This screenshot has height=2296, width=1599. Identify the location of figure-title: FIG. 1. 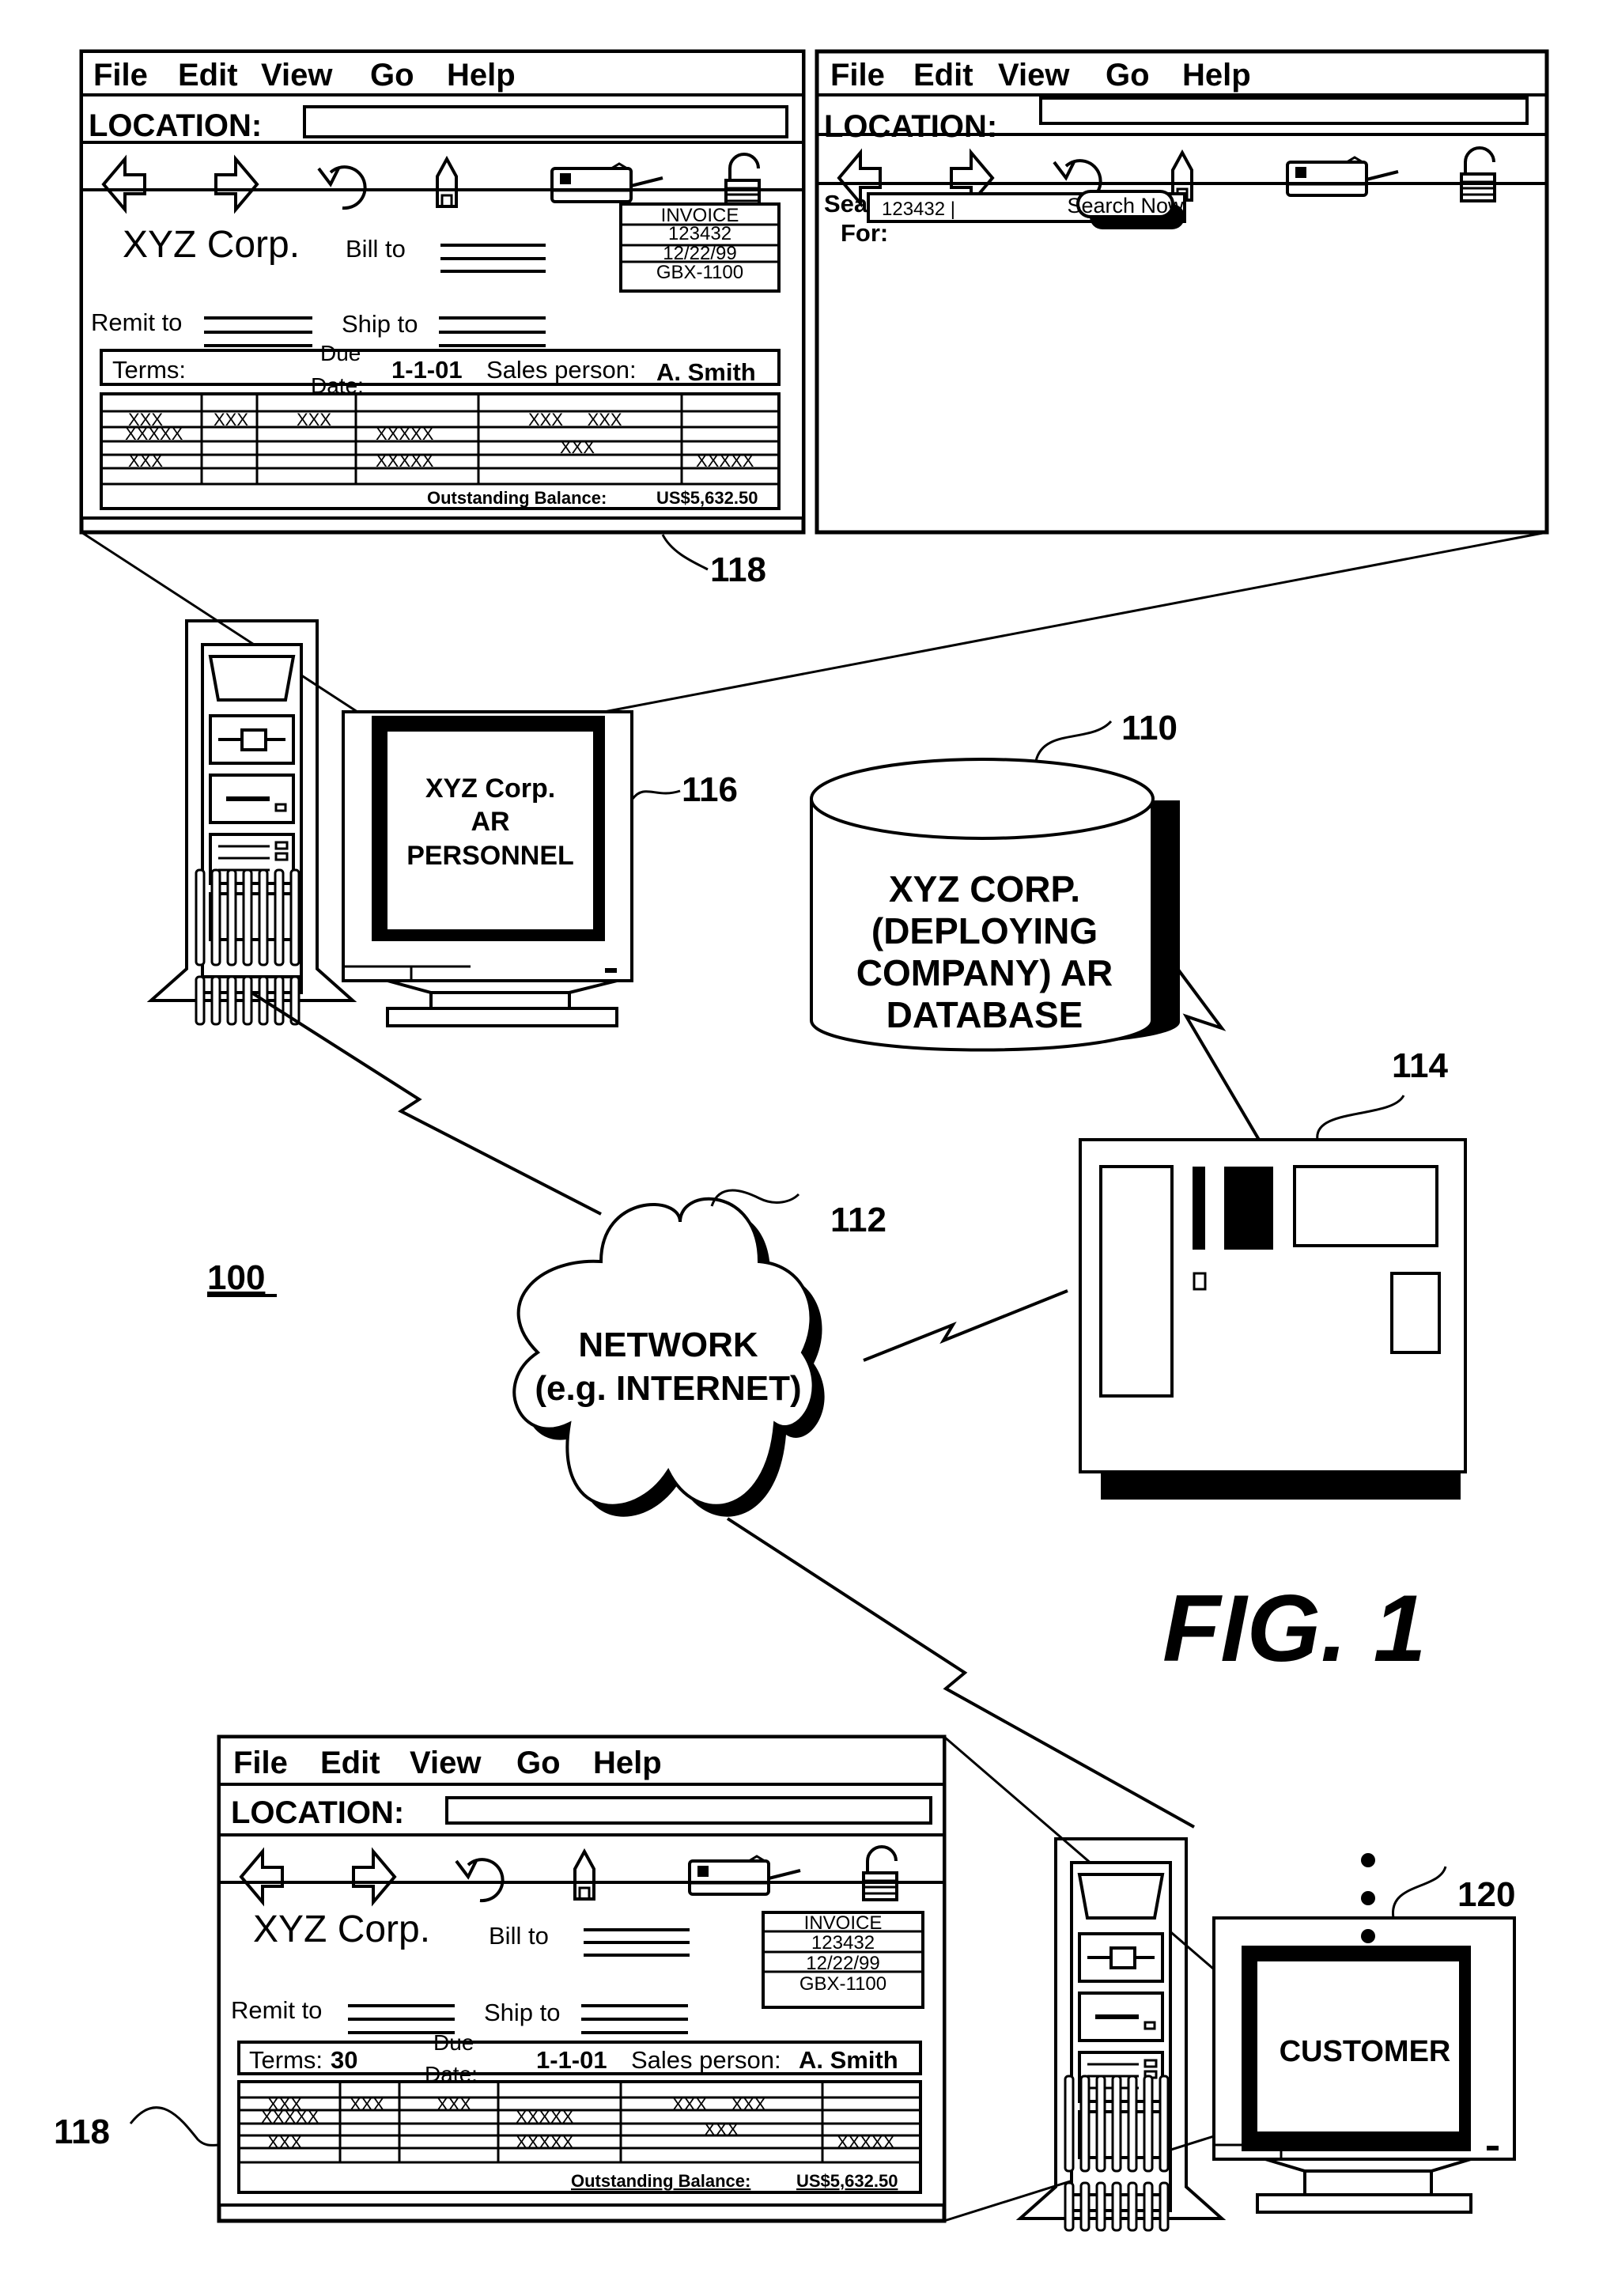
(1294, 1628).